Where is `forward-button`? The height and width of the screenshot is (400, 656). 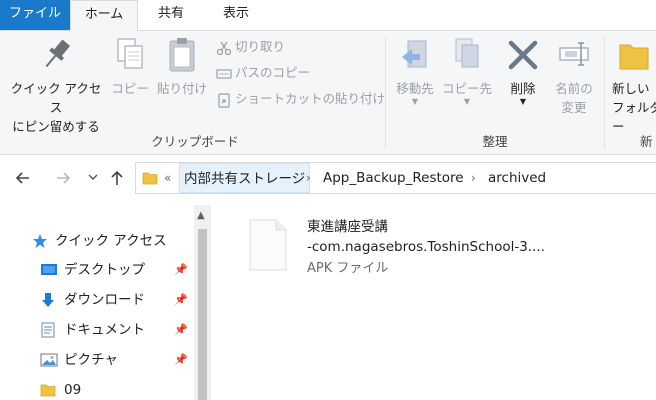
forward-button is located at coordinates (63, 178).